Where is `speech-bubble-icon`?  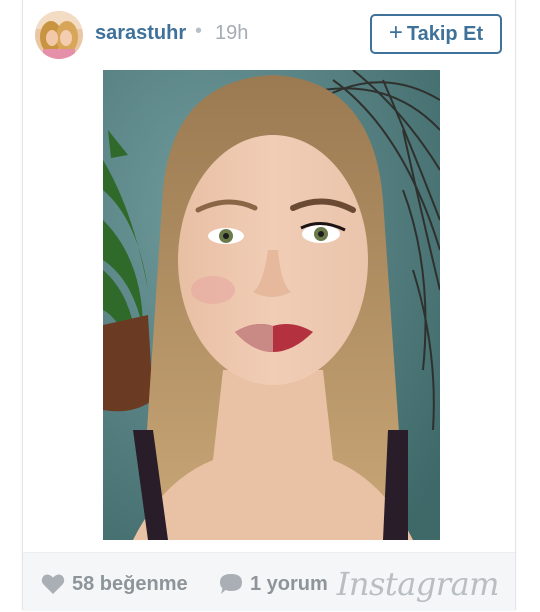
speech-bubble-icon is located at coordinates (231, 584).